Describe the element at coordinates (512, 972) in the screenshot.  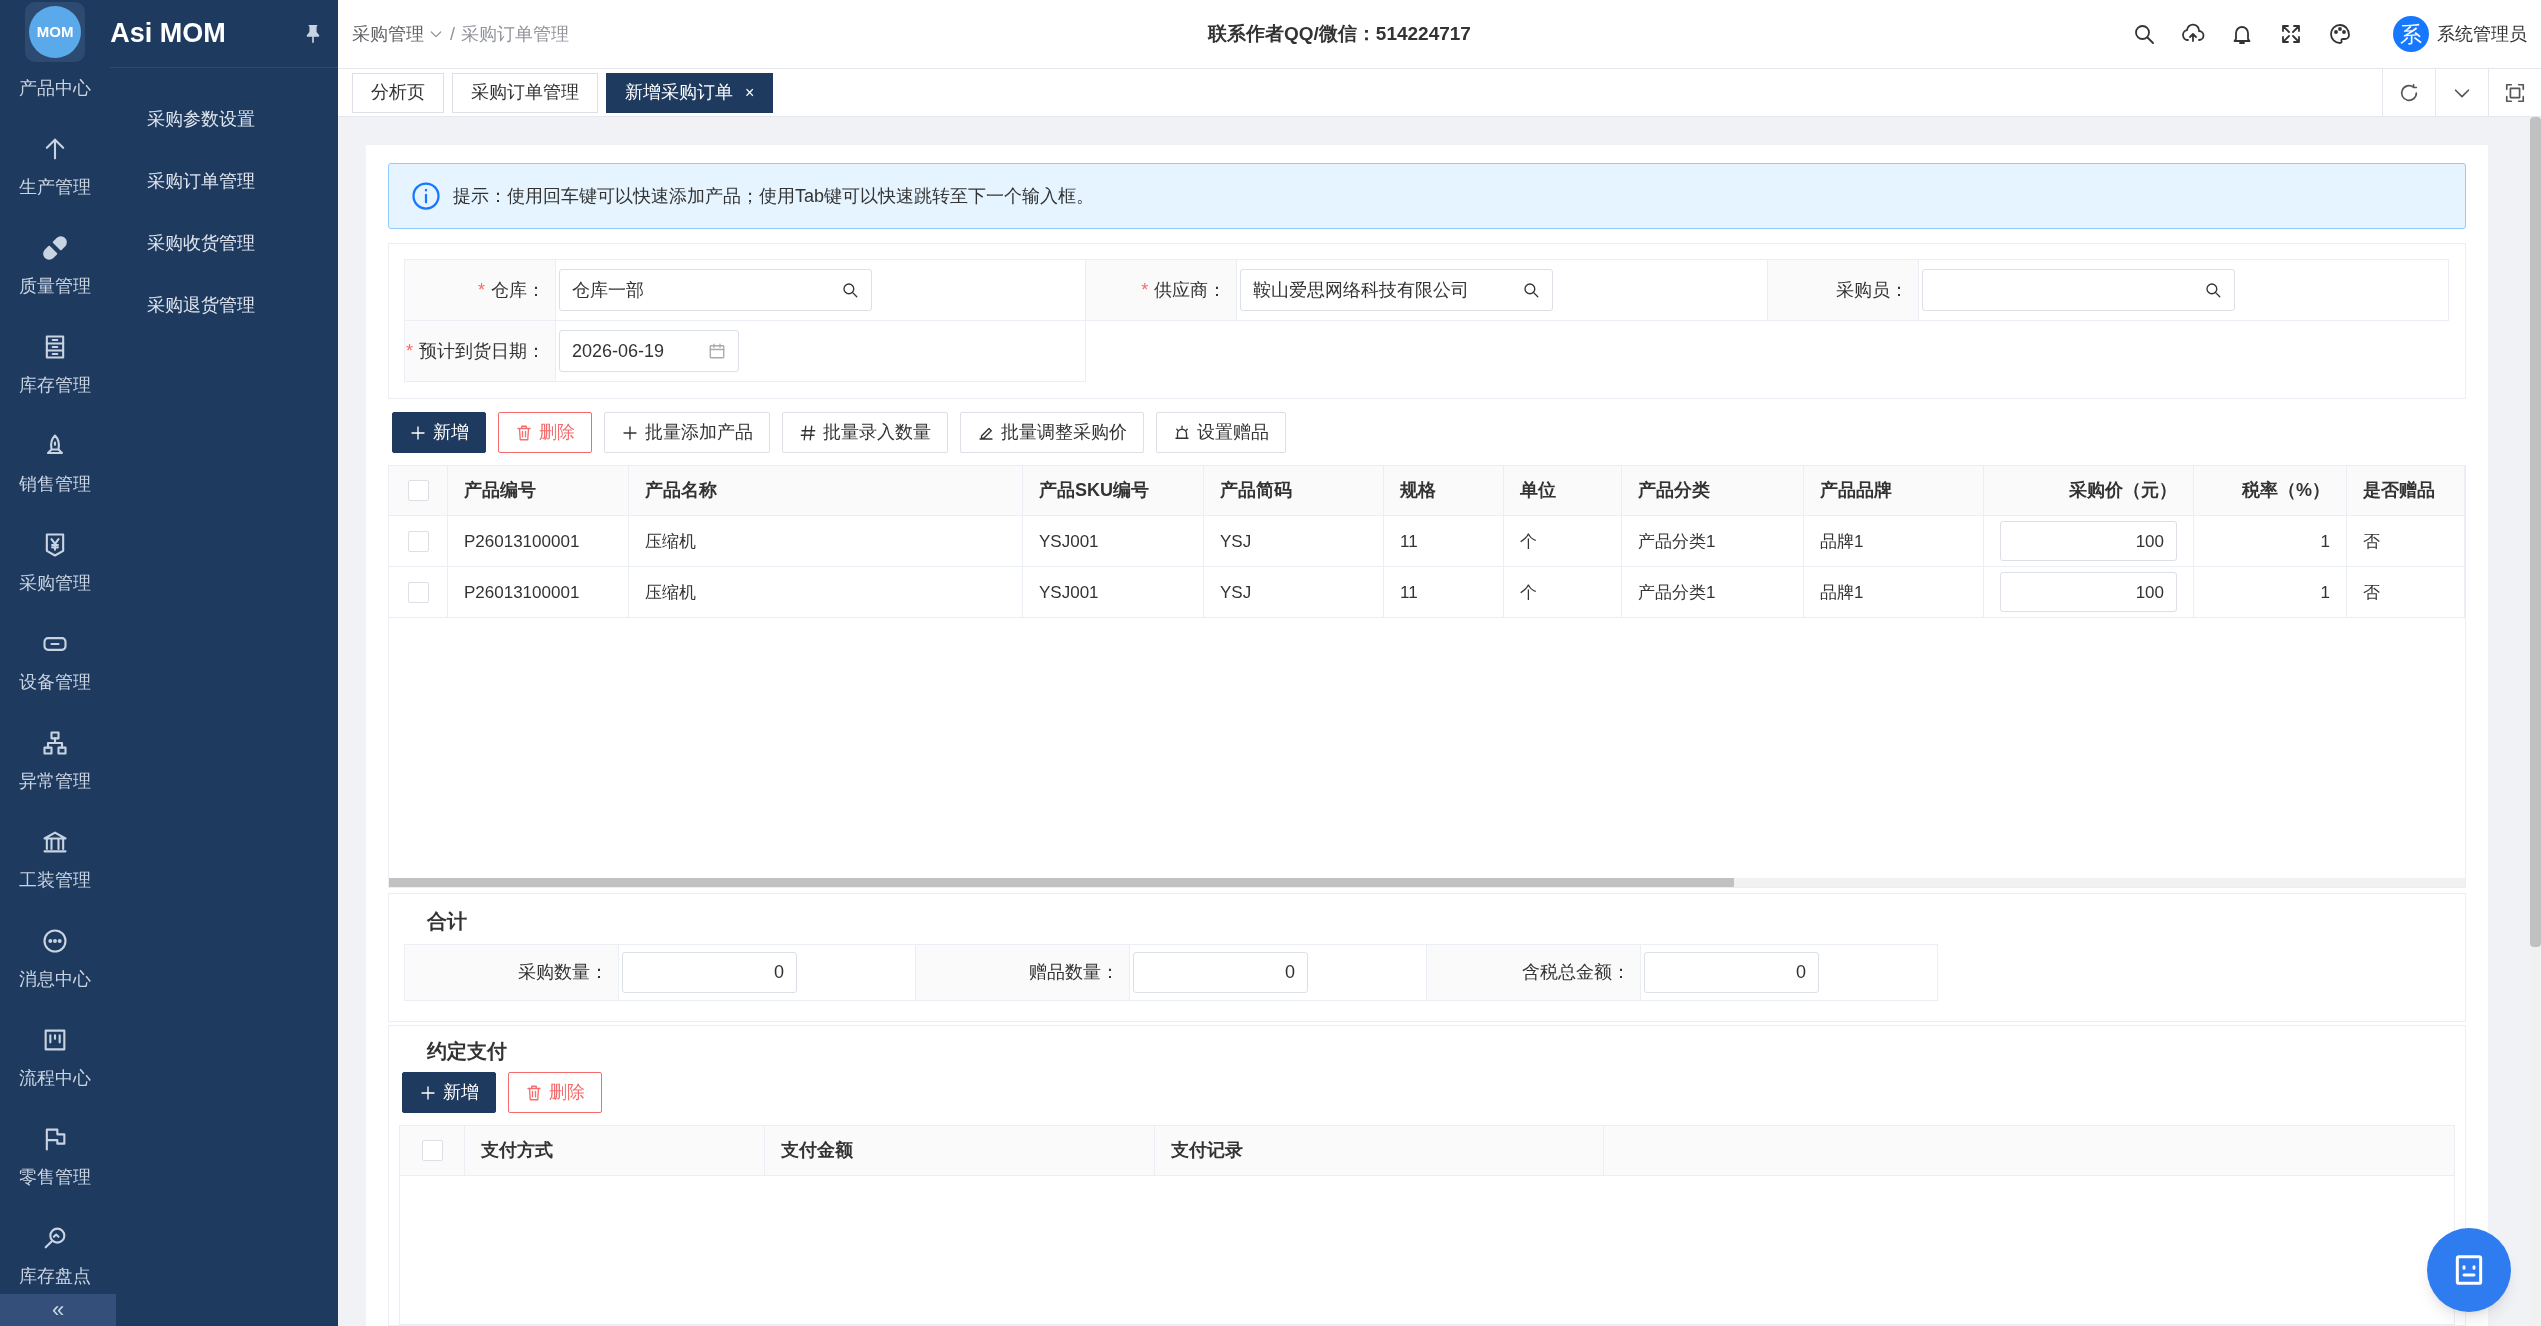
I see `field-label: 采购数量：` at that location.